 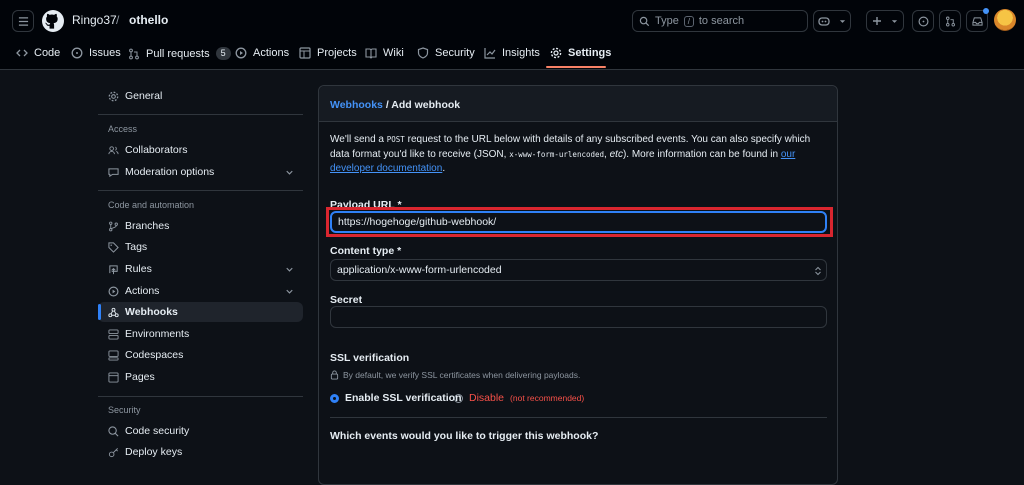 What do you see at coordinates (123, 129) in the screenshot?
I see `sidebar-heading-access: Access` at bounding box center [123, 129].